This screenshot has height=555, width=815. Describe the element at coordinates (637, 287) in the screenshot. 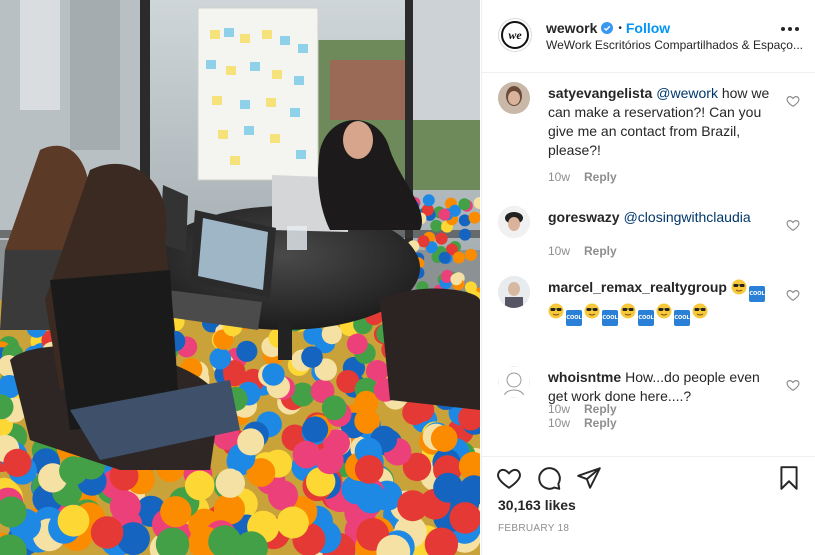

I see `comment-username: marcel_remax_realtygroup` at that location.